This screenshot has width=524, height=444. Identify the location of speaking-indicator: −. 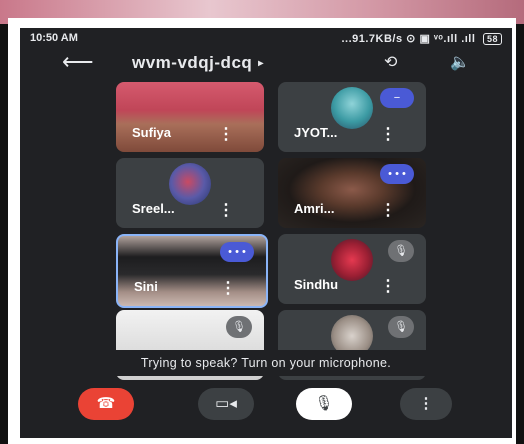
(397, 98).